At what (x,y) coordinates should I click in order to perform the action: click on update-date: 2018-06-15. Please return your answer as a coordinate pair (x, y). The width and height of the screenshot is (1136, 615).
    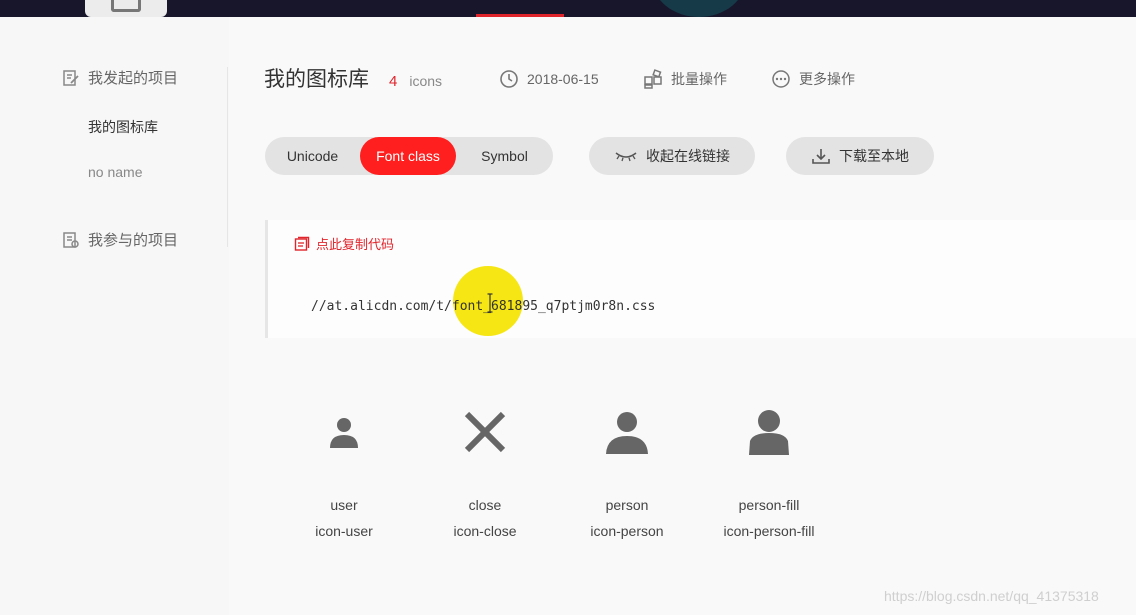
    Looking at the image, I should click on (563, 79).